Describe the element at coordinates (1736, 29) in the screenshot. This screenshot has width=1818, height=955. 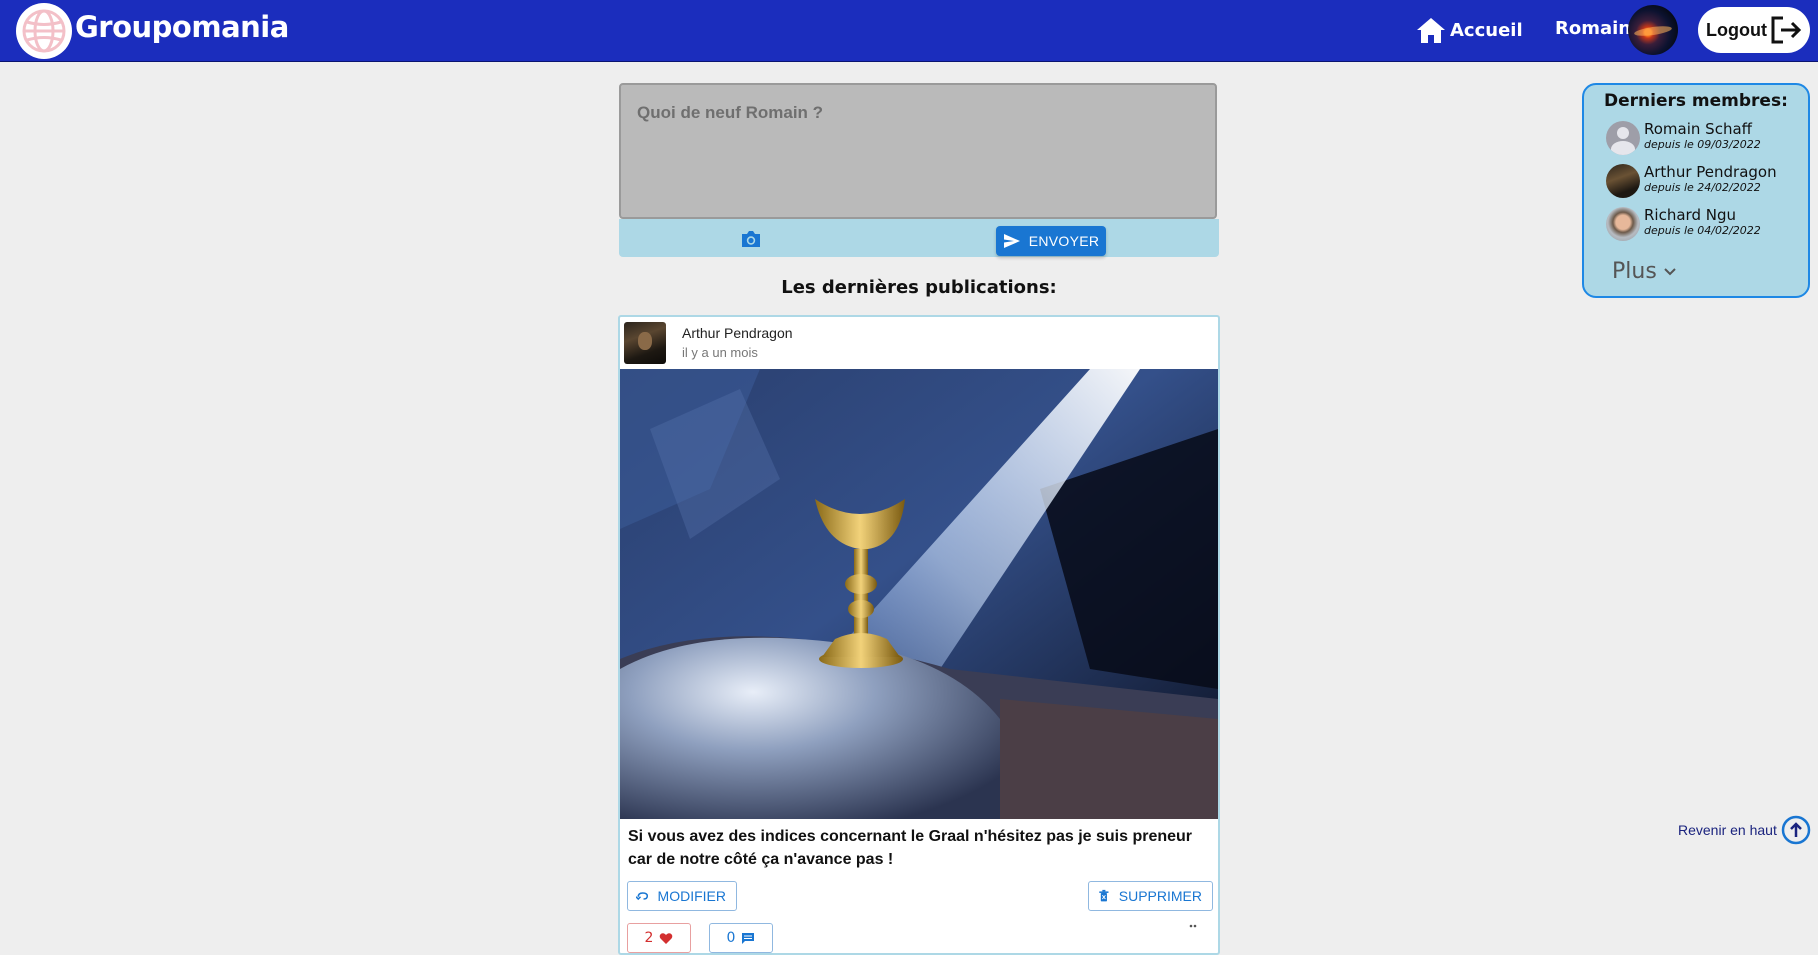
I see `logout-label: Logout` at that location.